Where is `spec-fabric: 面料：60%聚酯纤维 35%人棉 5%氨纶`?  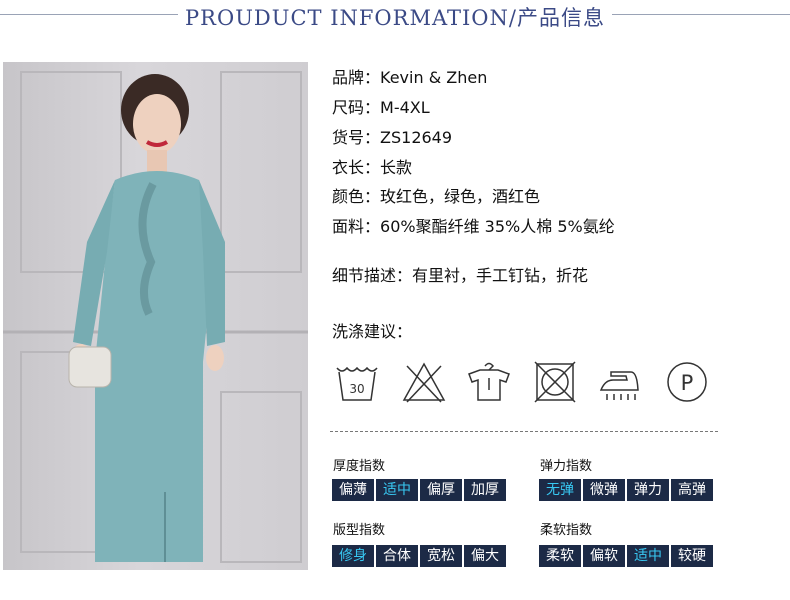
spec-fabric: 面料：60%聚酯纤维 35%人棉 5%氨纶 is located at coordinates (473, 225).